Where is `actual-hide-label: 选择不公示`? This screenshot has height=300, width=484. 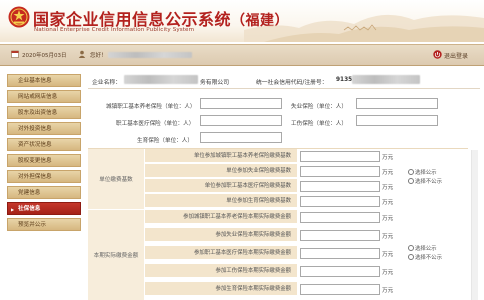
actual-hide-label: 选择不公示 is located at coordinates (428, 258).